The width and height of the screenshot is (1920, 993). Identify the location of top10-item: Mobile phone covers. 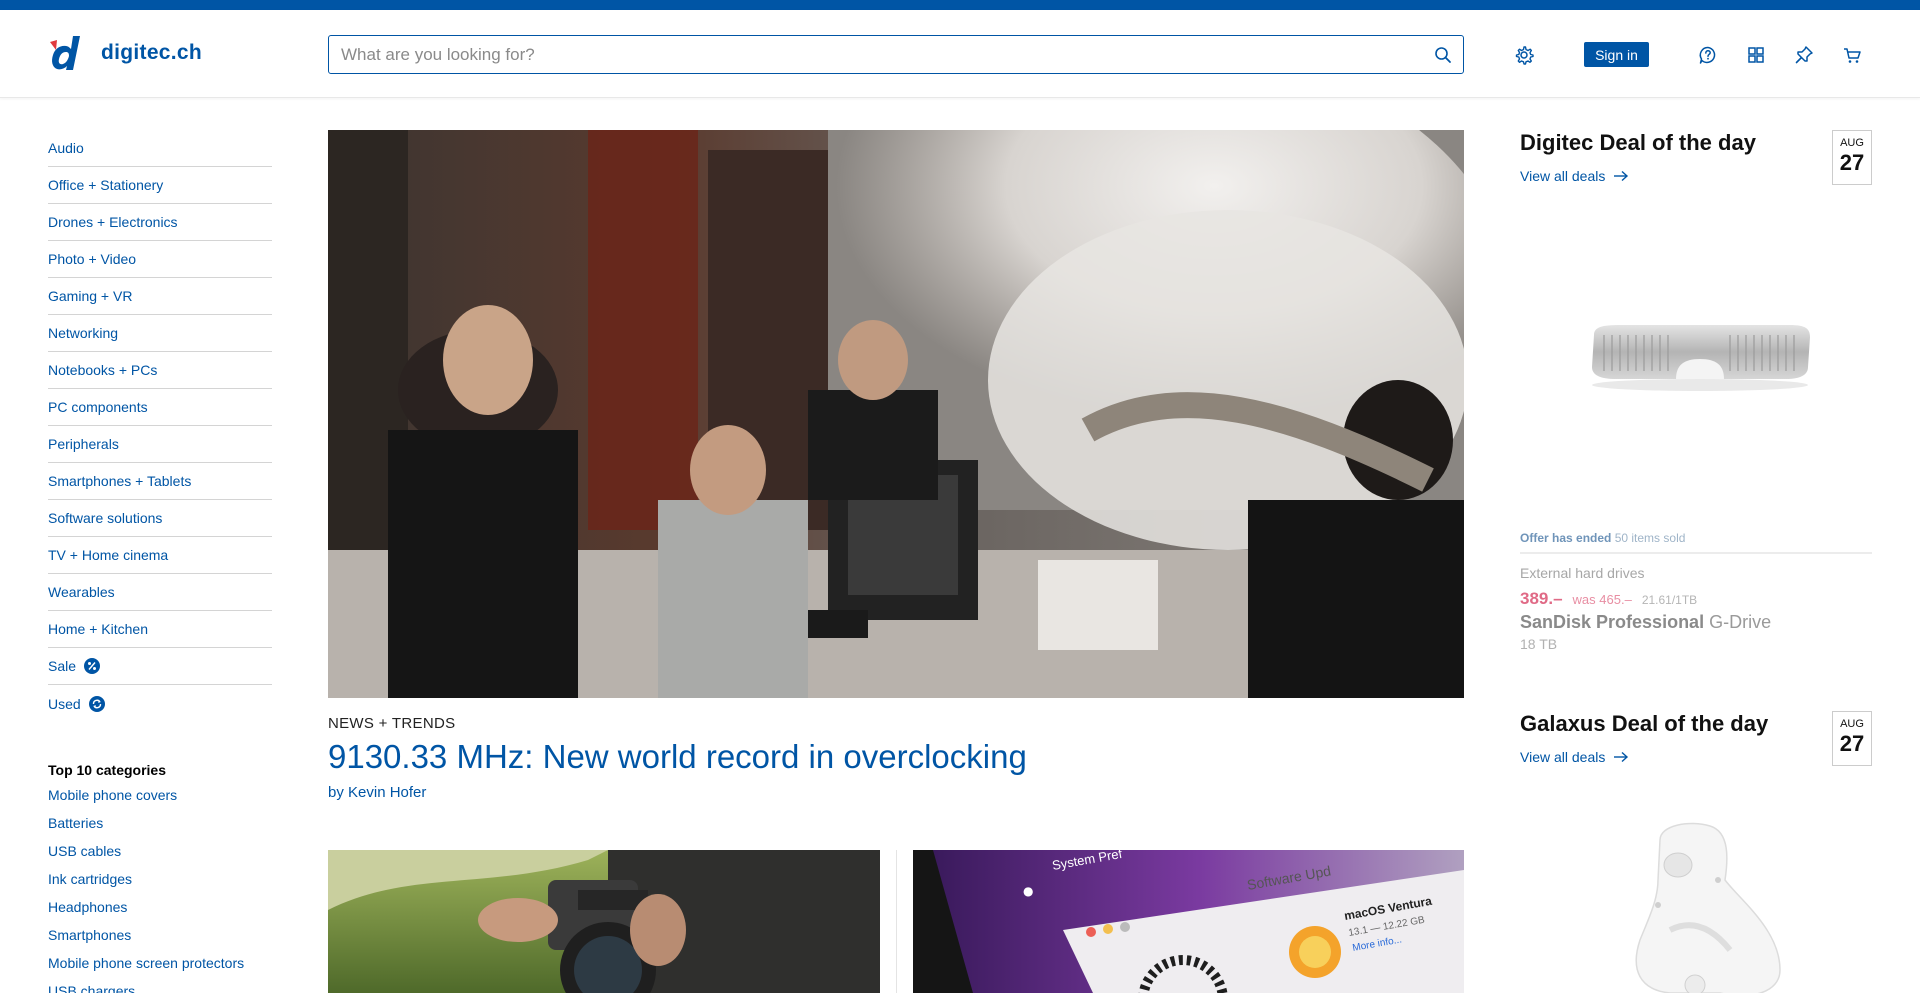
(160, 798).